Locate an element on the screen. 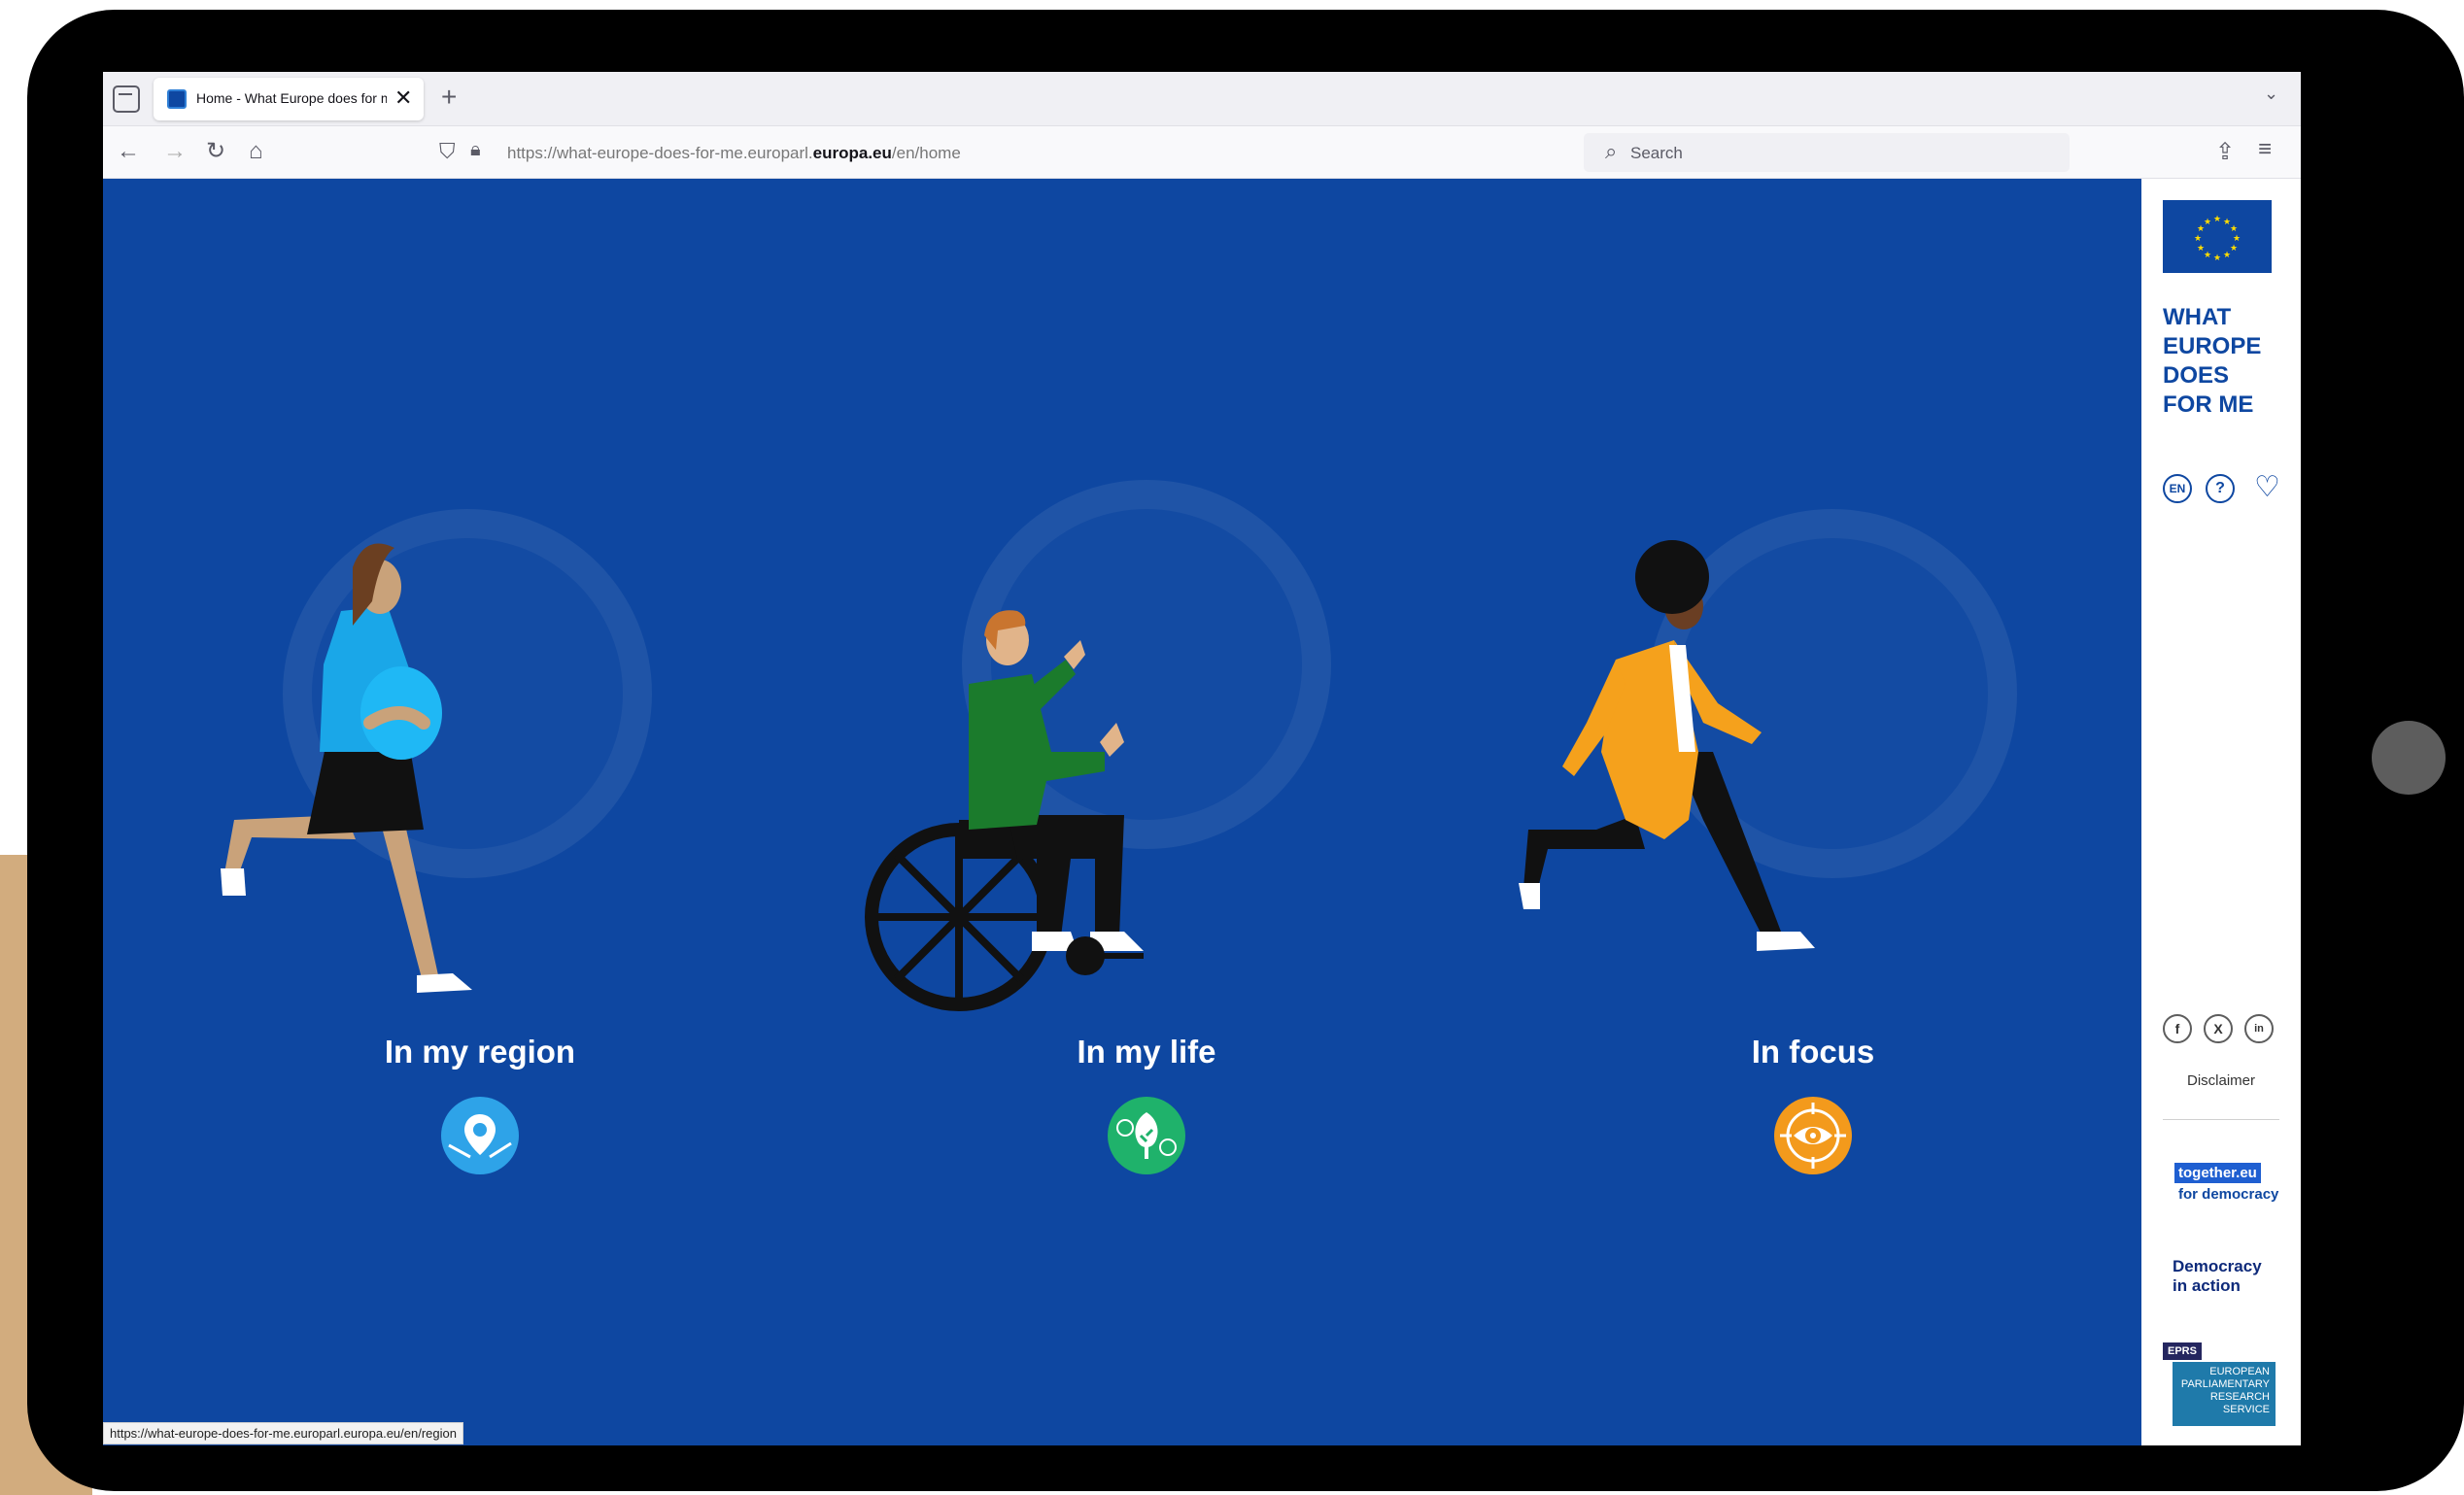 This screenshot has width=2464, height=1495. eprs-line: SERVICE is located at coordinates (2246, 1410).